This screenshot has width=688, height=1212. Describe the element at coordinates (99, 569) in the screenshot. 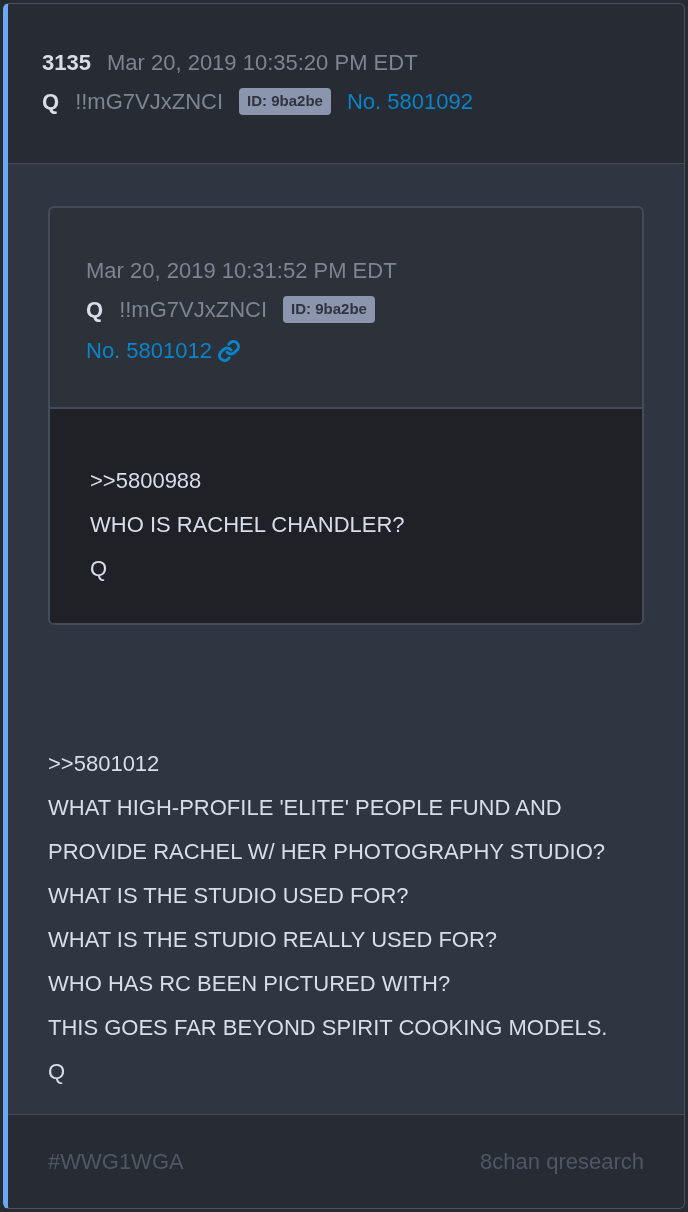

I see `quote-line: Q` at that location.